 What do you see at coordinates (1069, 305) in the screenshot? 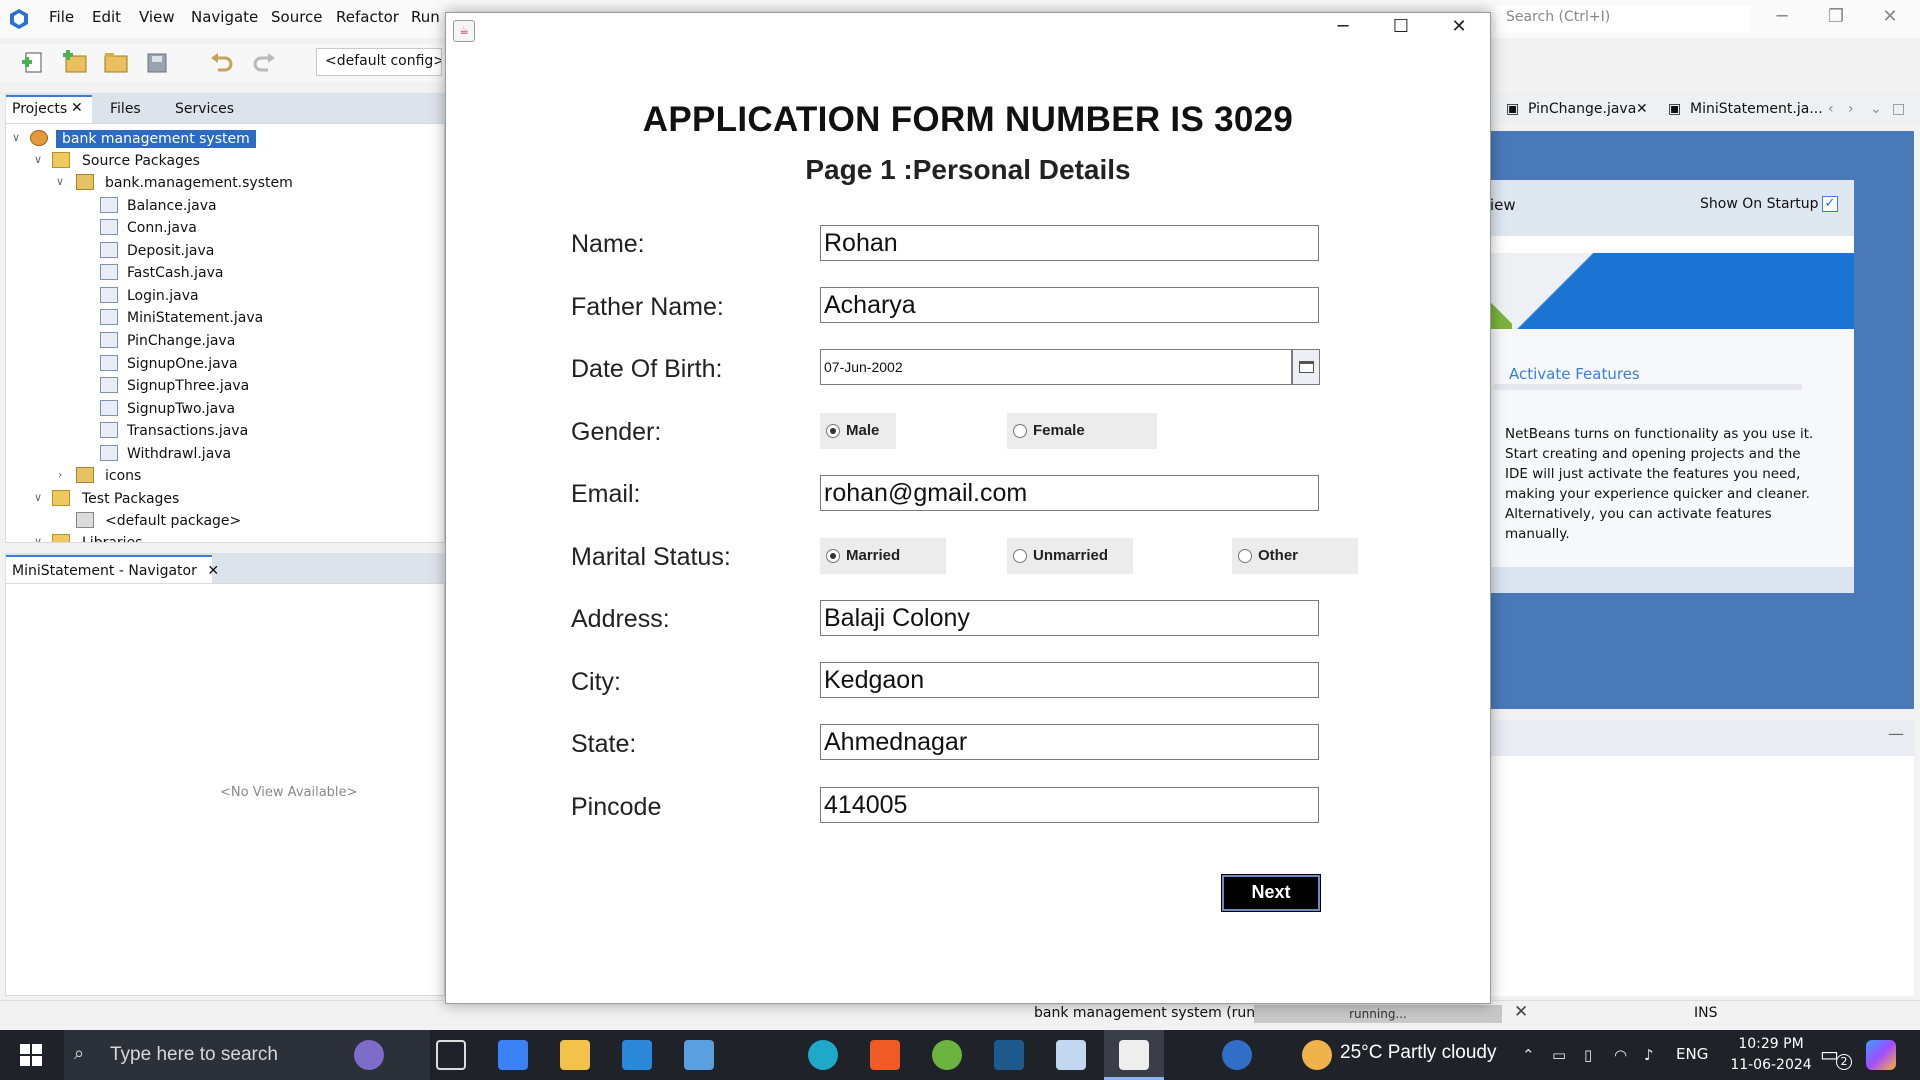
I see `father-name-field` at bounding box center [1069, 305].